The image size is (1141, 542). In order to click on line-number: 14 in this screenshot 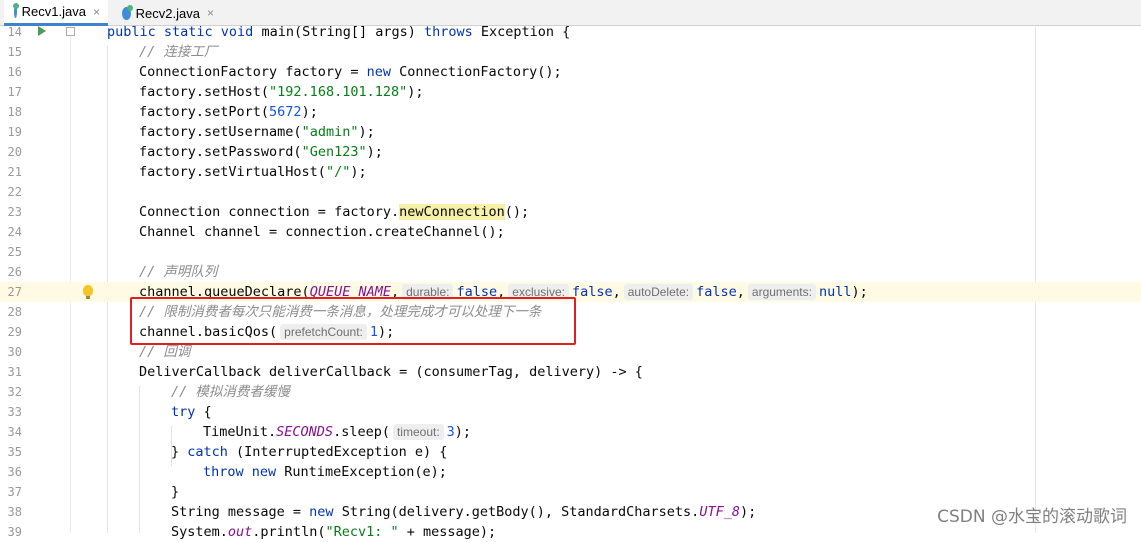, I will do `click(14, 32)`.